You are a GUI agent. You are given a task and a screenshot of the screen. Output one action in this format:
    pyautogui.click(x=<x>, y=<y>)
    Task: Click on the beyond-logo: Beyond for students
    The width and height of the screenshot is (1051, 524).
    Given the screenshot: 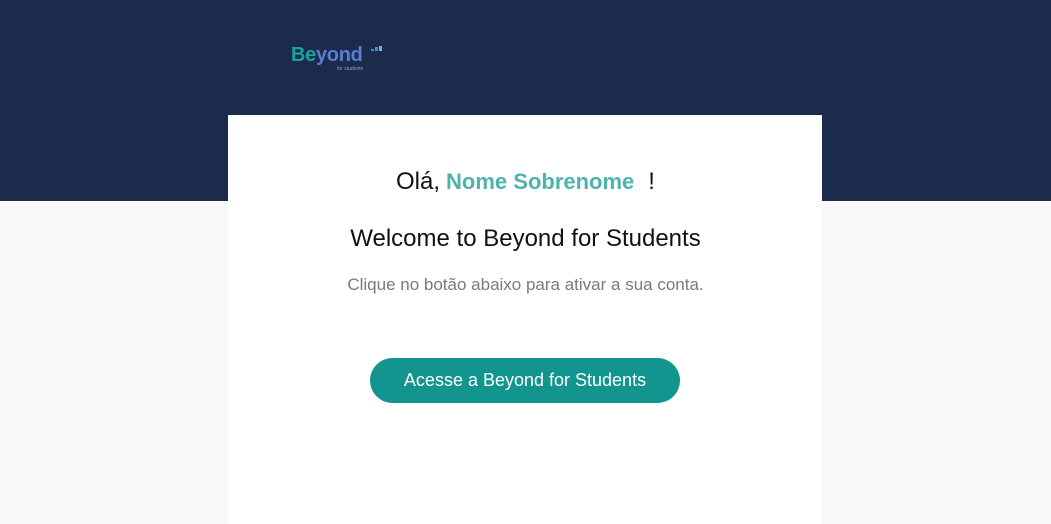 What is the action you would take?
    pyautogui.click(x=341, y=59)
    